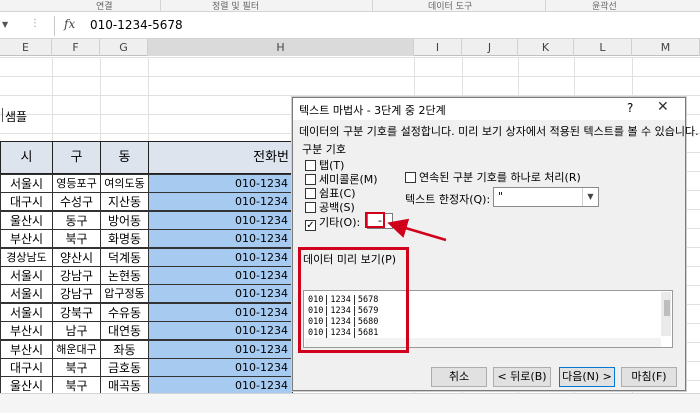 The image size is (700, 413). I want to click on column-header-m: M, so click(666, 47).